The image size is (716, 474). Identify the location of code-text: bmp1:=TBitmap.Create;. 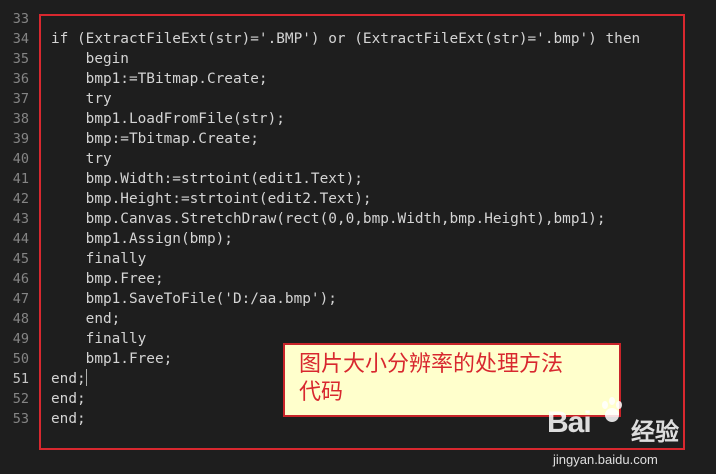
(159, 79).